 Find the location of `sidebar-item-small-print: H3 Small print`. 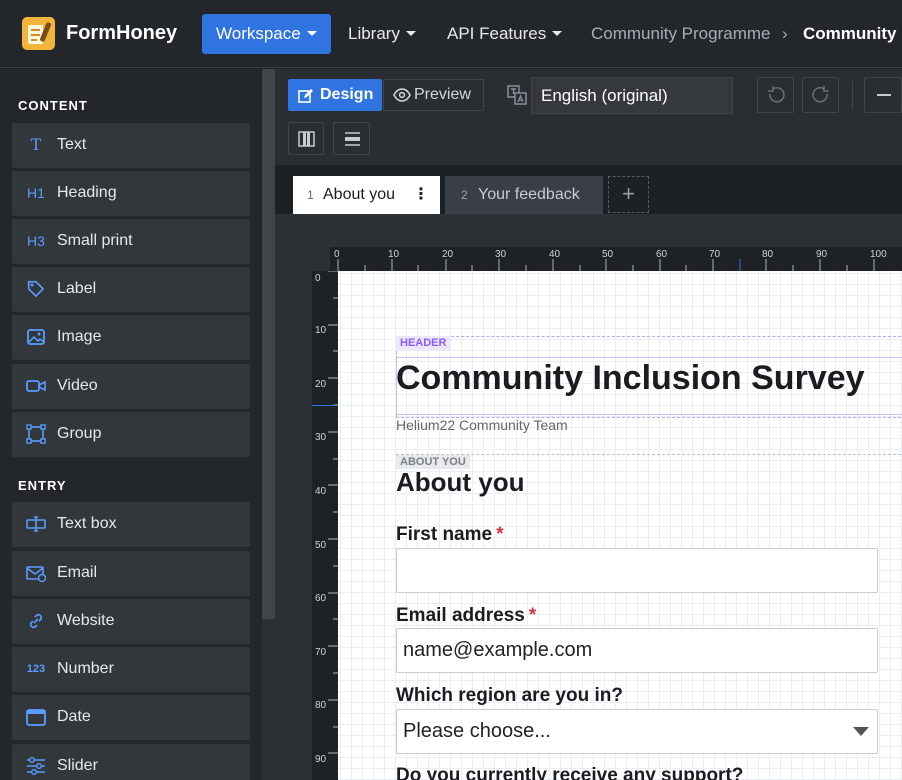

sidebar-item-small-print: H3 Small print is located at coordinates (131, 241).